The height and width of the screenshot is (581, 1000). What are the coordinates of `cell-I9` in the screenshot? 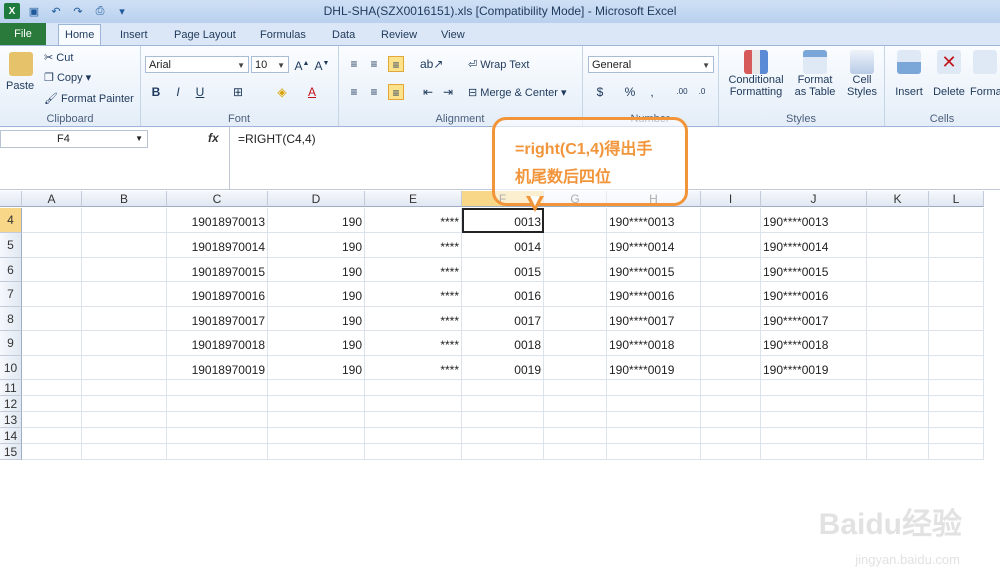 It's located at (731, 343).